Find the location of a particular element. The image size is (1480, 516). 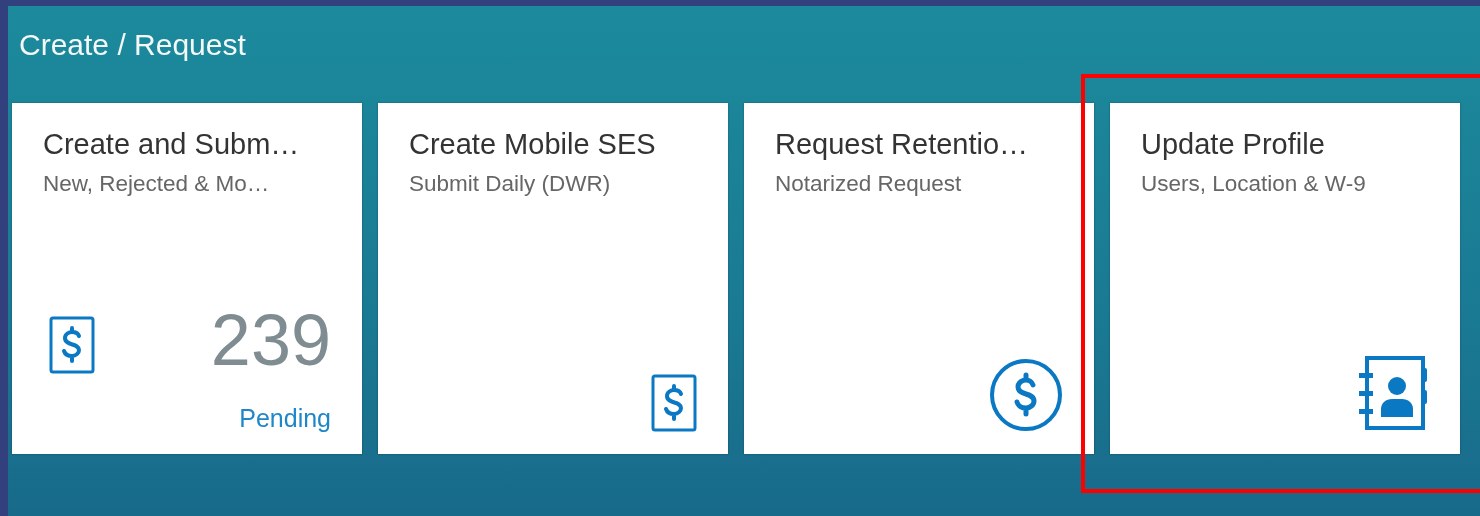

address-book-icon is located at coordinates (1394, 394).